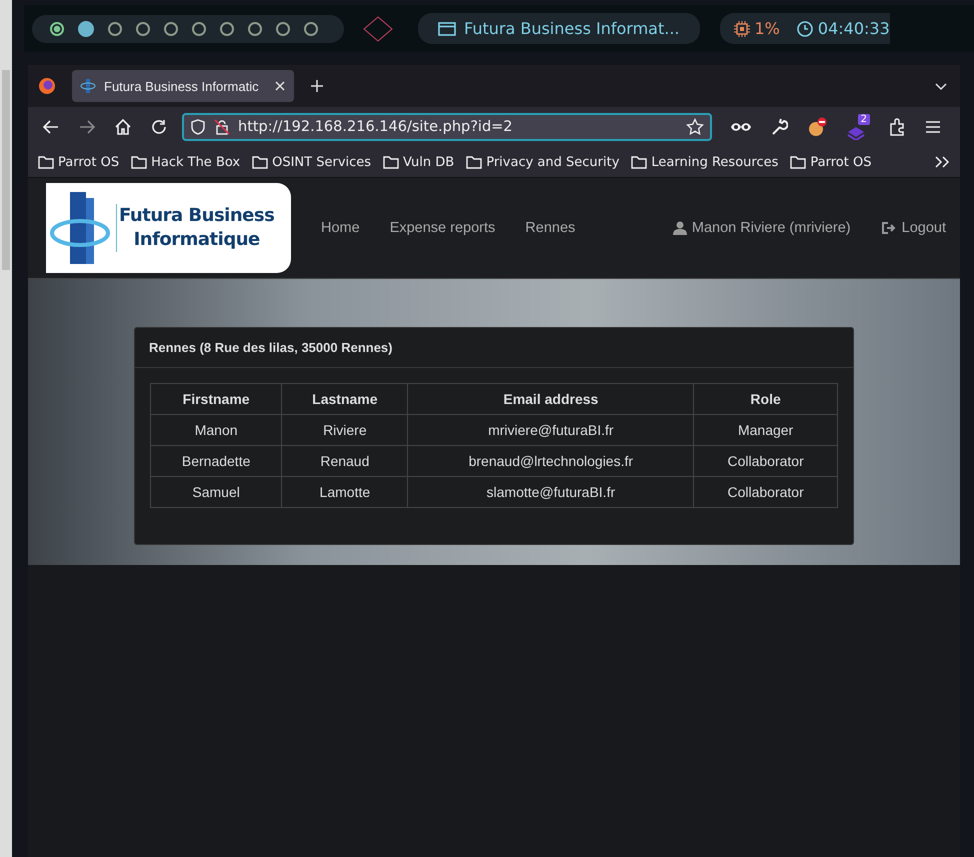  What do you see at coordinates (543, 162) in the screenshot?
I see `bookmark-folder: Privacy and Security` at bounding box center [543, 162].